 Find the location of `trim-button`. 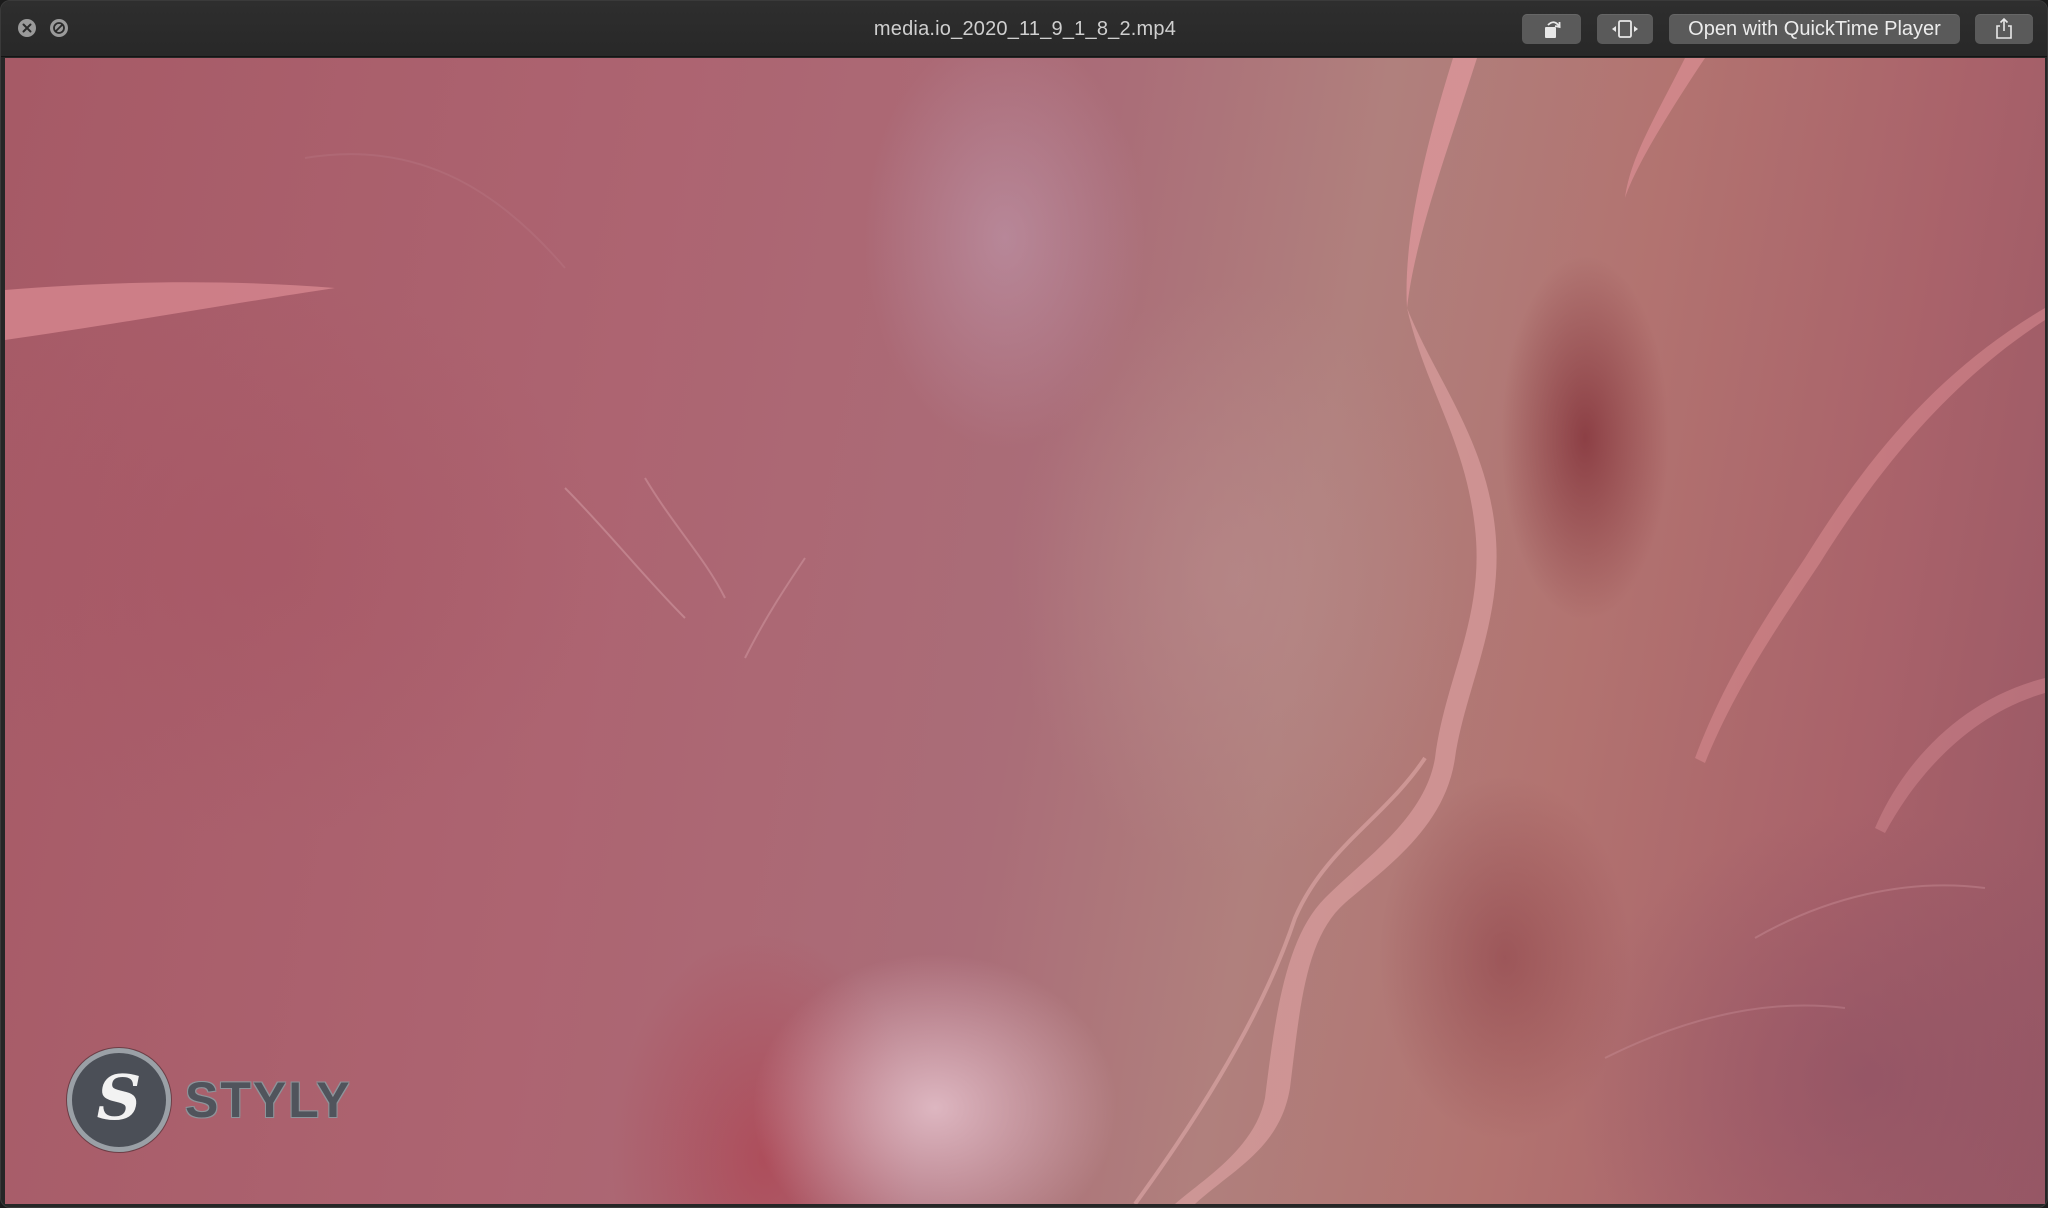

trim-button is located at coordinates (1625, 29).